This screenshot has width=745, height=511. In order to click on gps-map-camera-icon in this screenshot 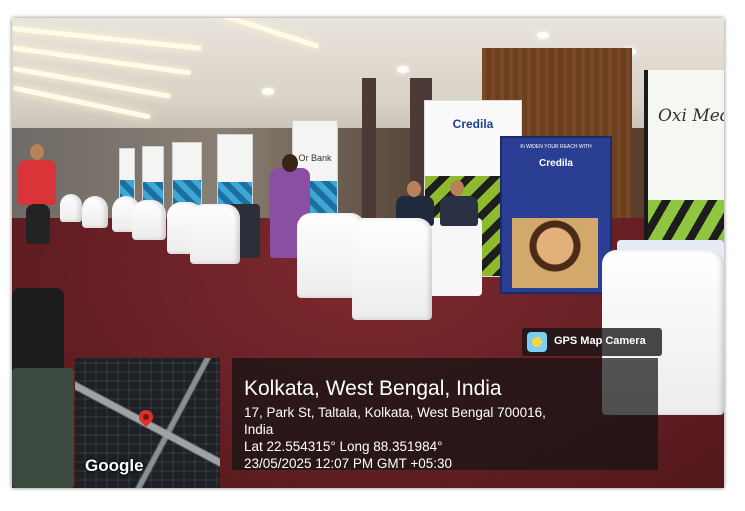, I will do `click(537, 342)`.